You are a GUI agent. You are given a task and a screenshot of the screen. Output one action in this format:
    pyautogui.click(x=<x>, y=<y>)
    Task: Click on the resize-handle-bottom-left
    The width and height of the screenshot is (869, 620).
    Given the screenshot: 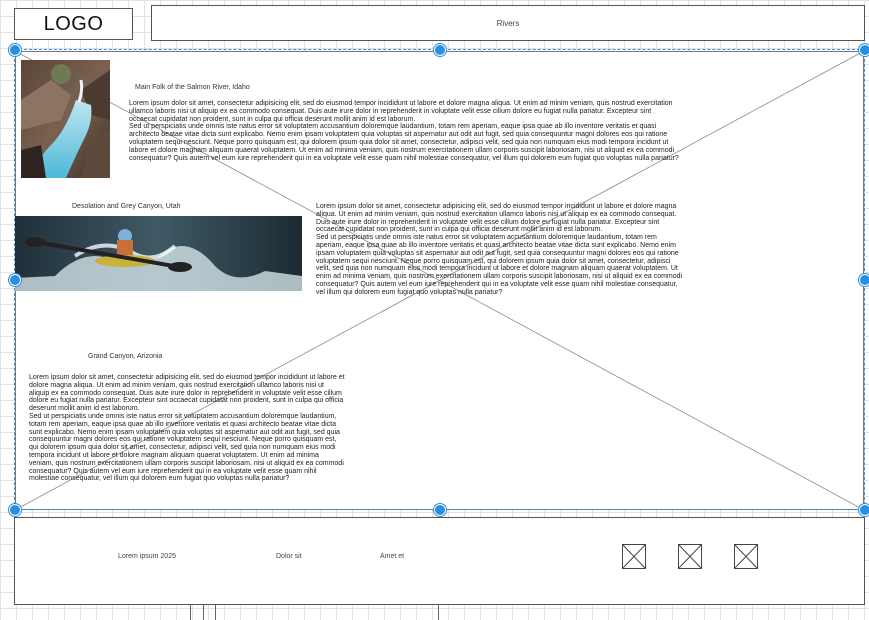 What is the action you would take?
    pyautogui.click(x=15, y=510)
    